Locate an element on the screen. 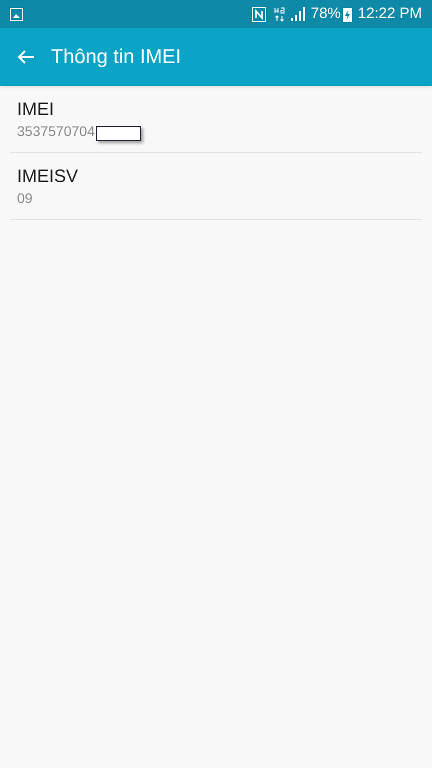  screen-title: Thông tin IMEI is located at coordinates (116, 57).